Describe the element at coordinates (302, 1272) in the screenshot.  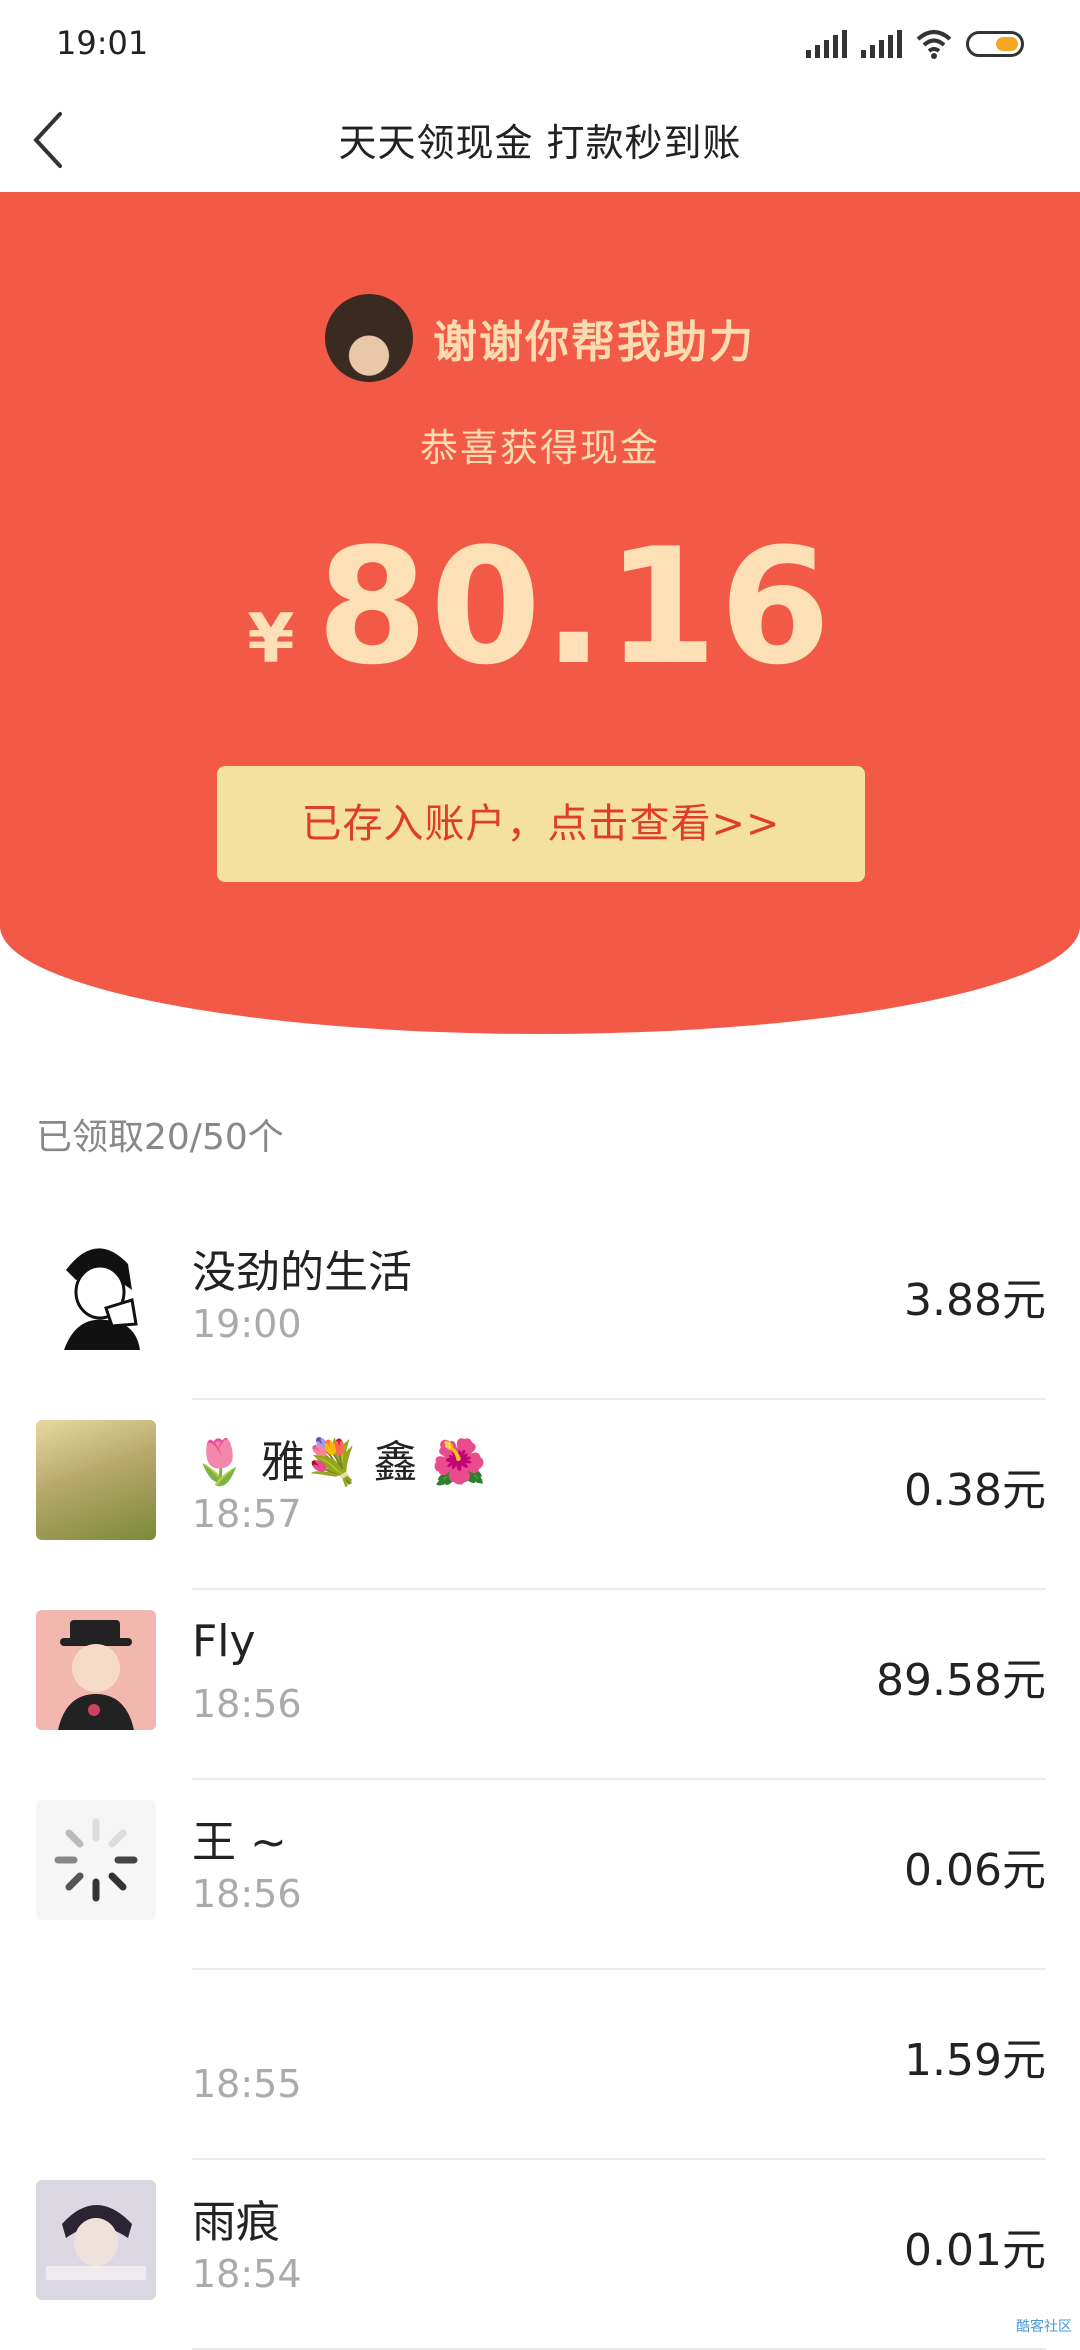
I see `receiver-name: 没劲的生活` at that location.